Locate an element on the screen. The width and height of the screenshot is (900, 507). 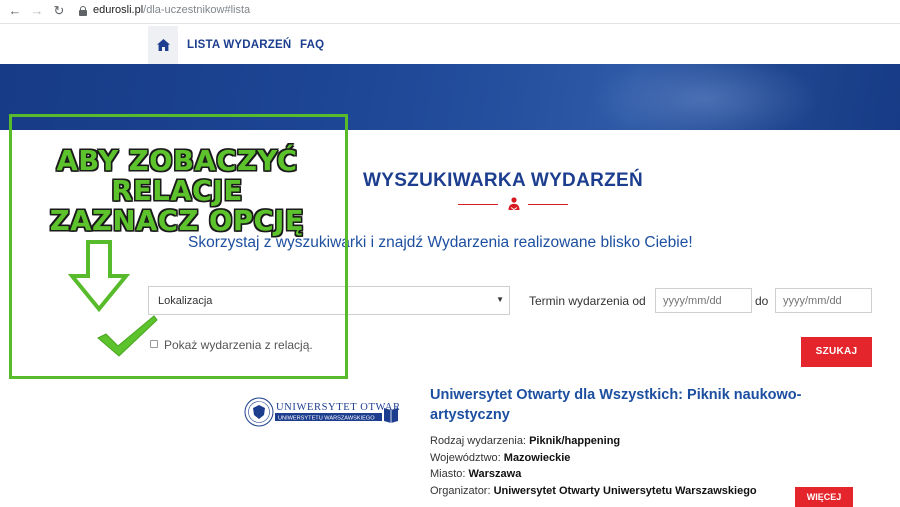
title-divider-right is located at coordinates (548, 204).